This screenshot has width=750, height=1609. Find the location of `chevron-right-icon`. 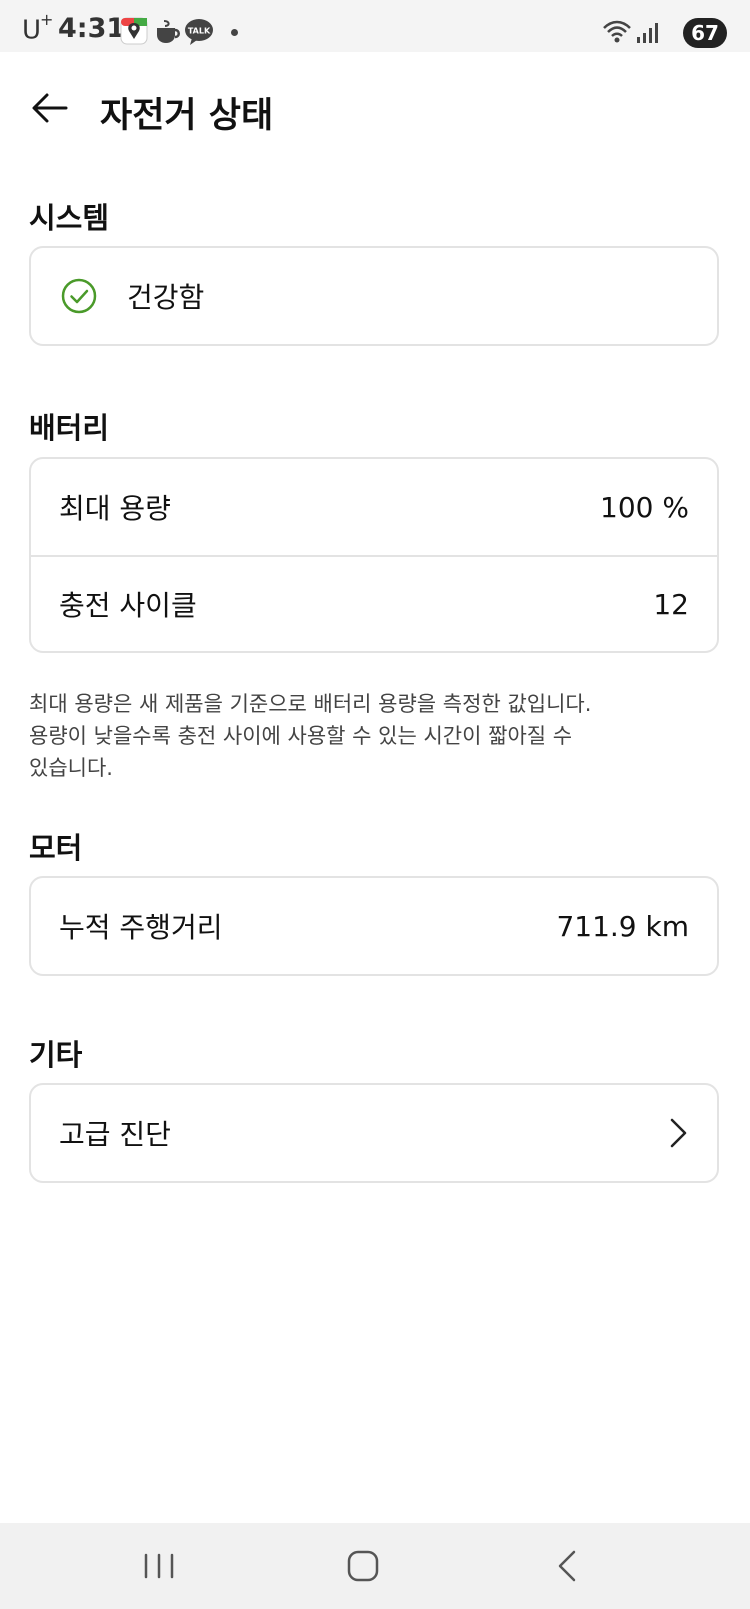

chevron-right-icon is located at coordinates (678, 1133).